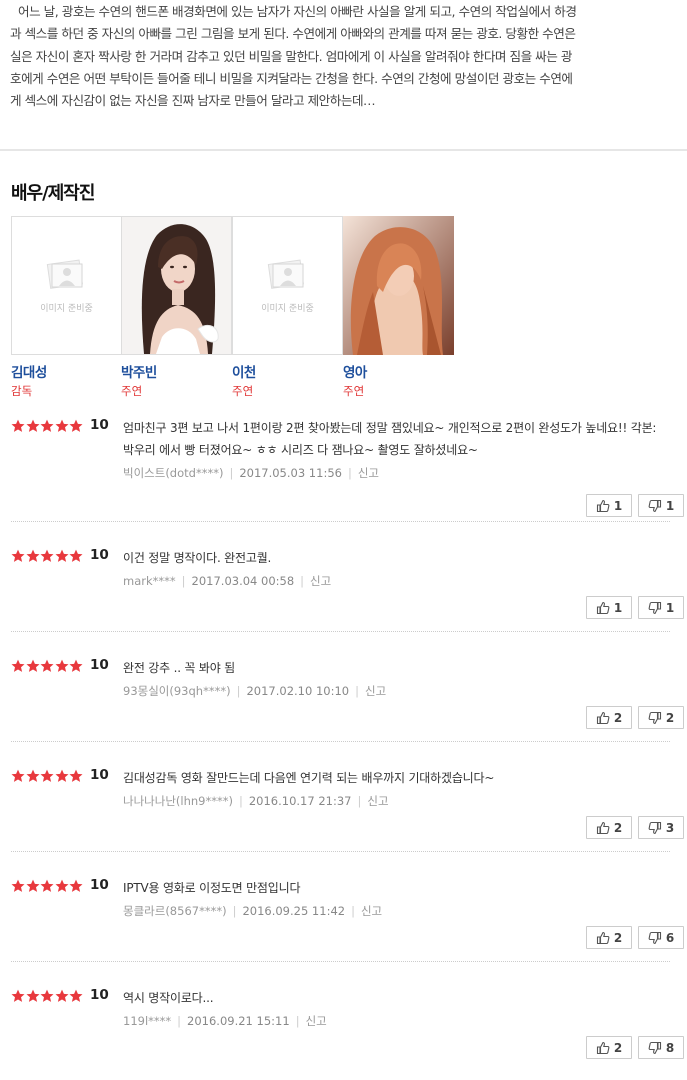 This screenshot has width=687, height=1080. What do you see at coordinates (149, 581) in the screenshot?
I see `review-user: mark****` at bounding box center [149, 581].